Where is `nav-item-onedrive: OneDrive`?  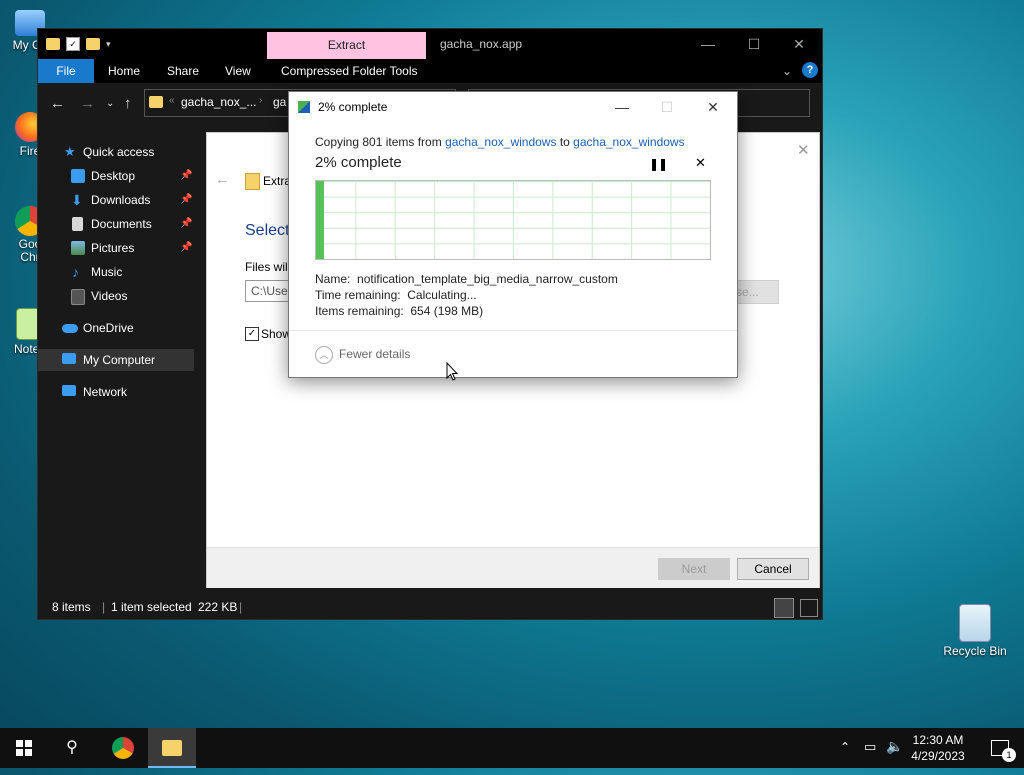
nav-item-onedrive: OneDrive is located at coordinates (116, 328).